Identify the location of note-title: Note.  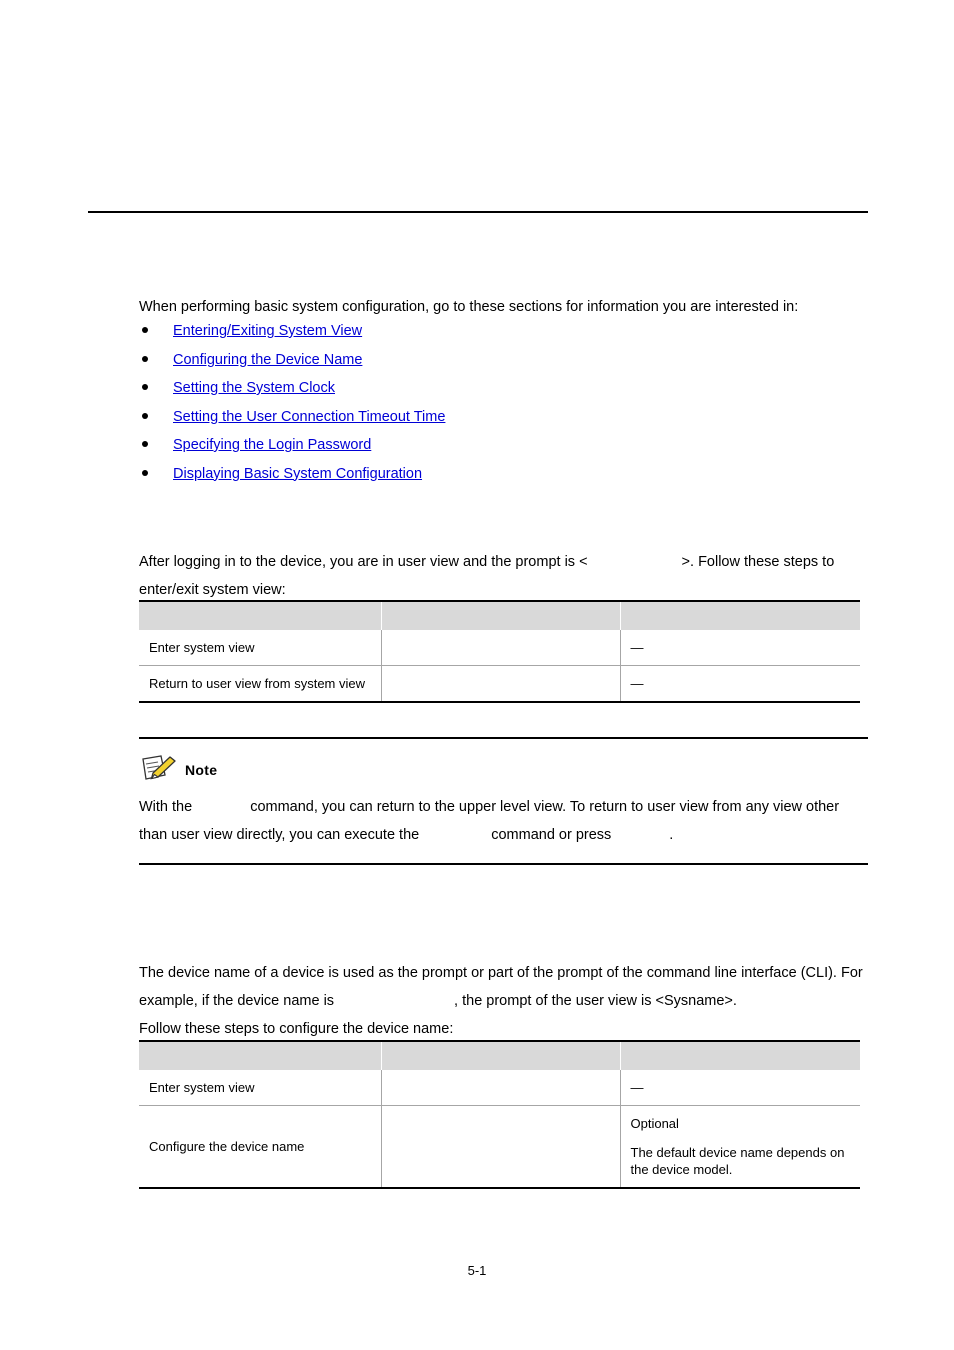
(201, 770).